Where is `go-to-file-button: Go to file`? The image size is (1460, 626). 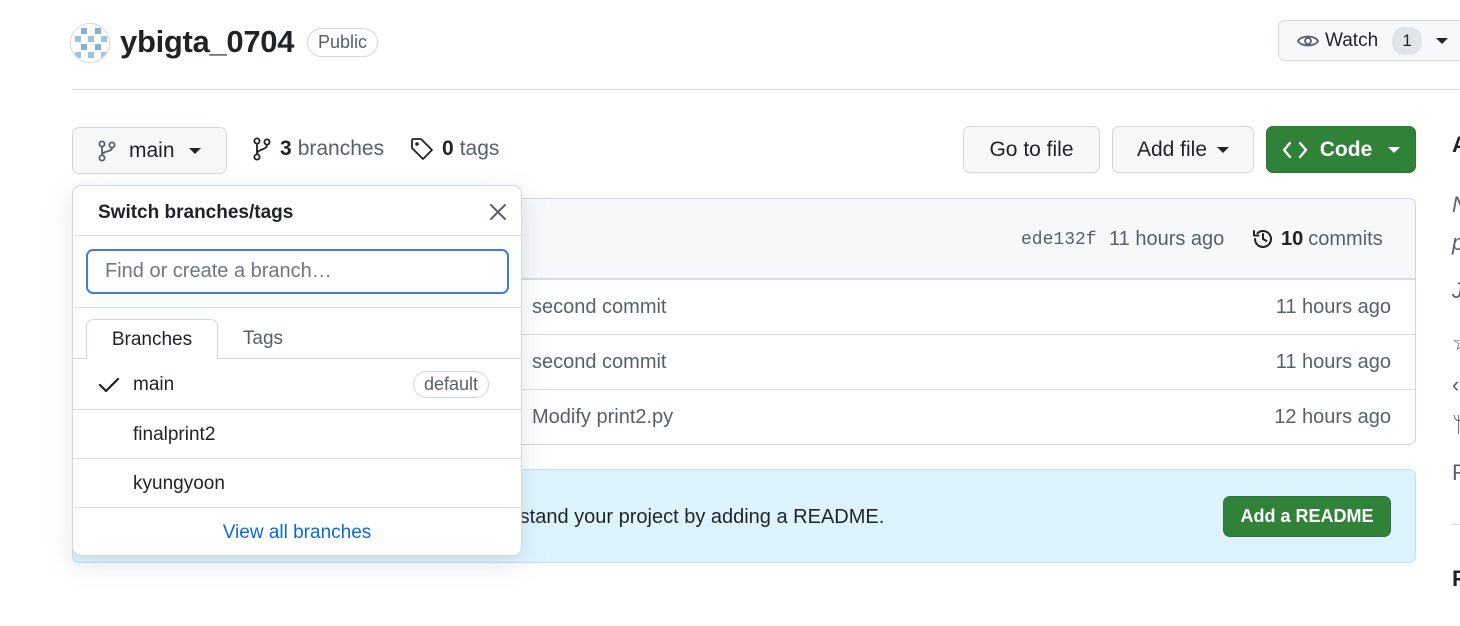
go-to-file-button: Go to file is located at coordinates (1031, 149).